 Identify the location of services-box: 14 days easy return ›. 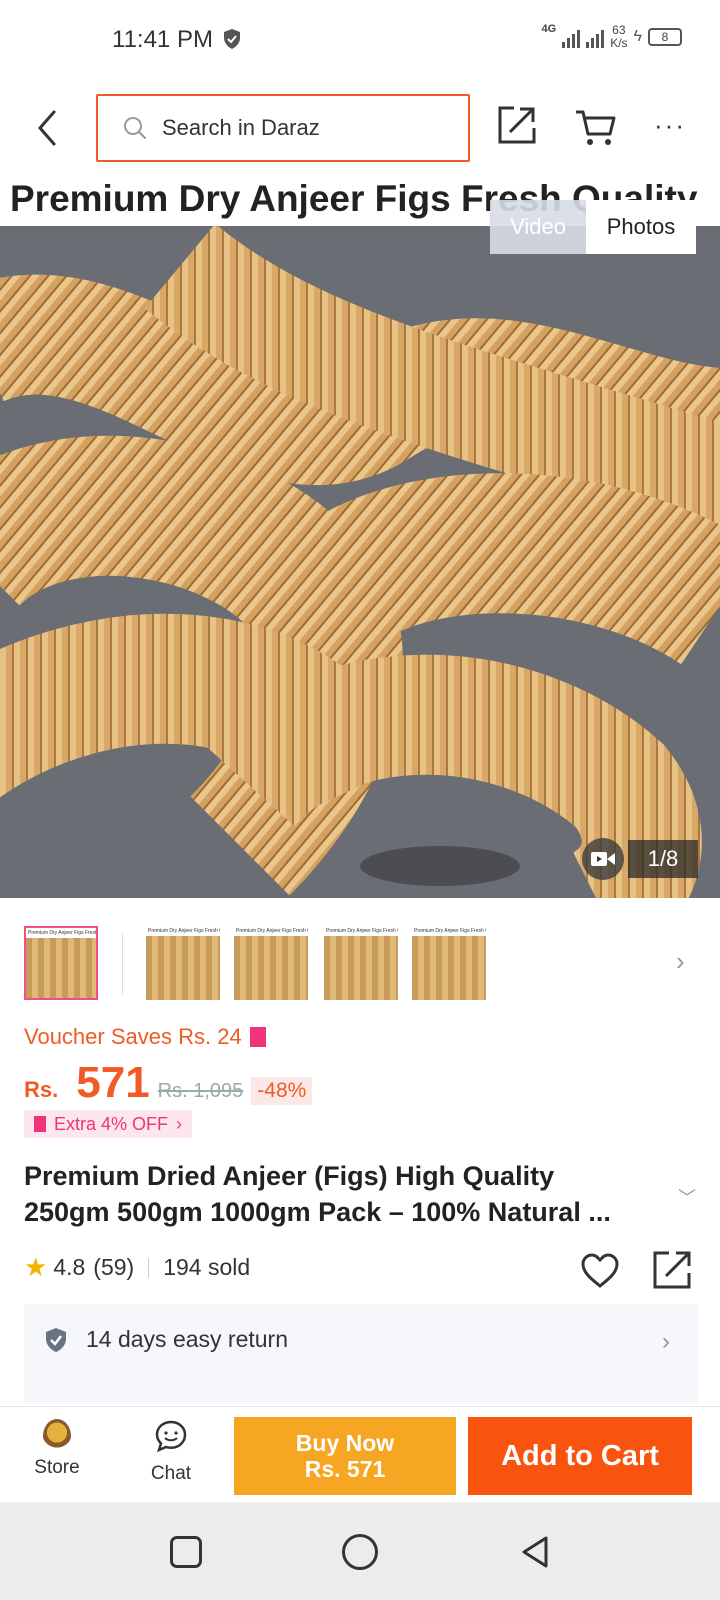
(361, 1354).